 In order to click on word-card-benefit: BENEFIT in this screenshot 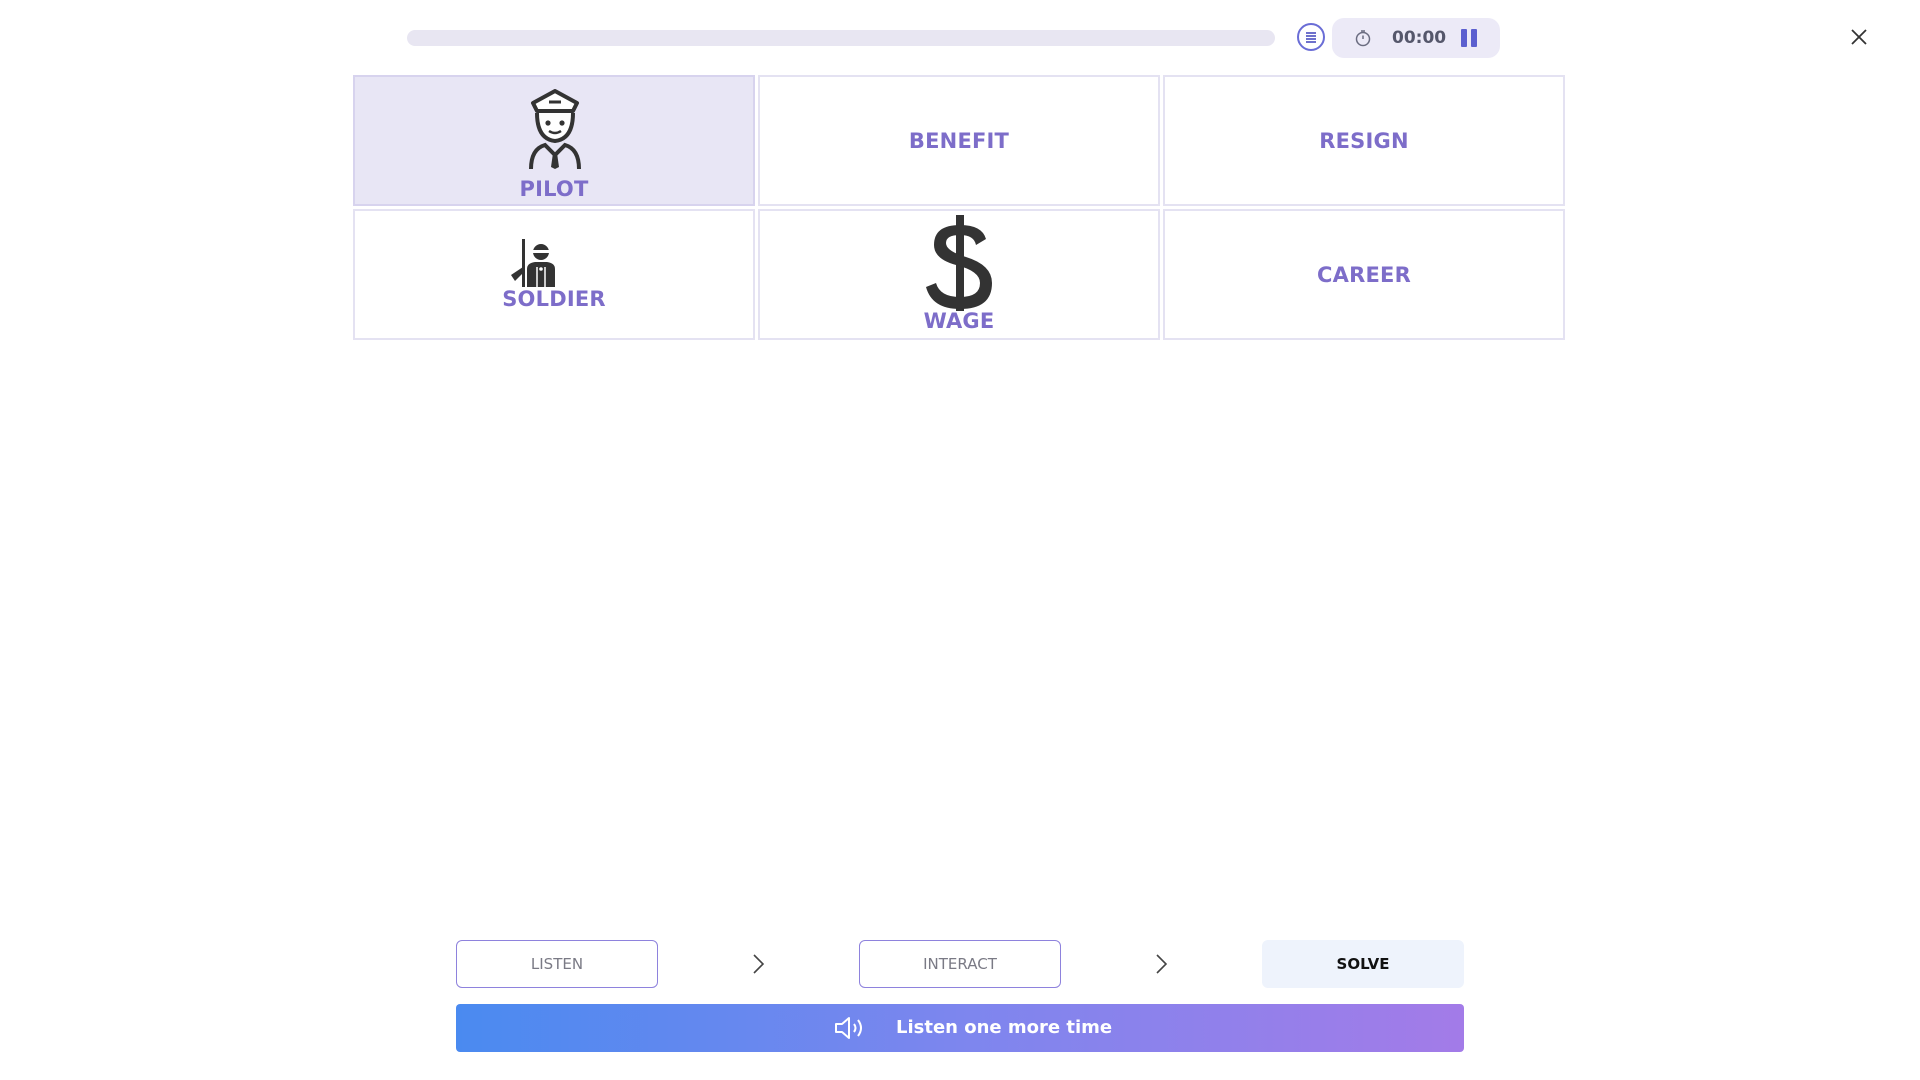, I will do `click(959, 140)`.